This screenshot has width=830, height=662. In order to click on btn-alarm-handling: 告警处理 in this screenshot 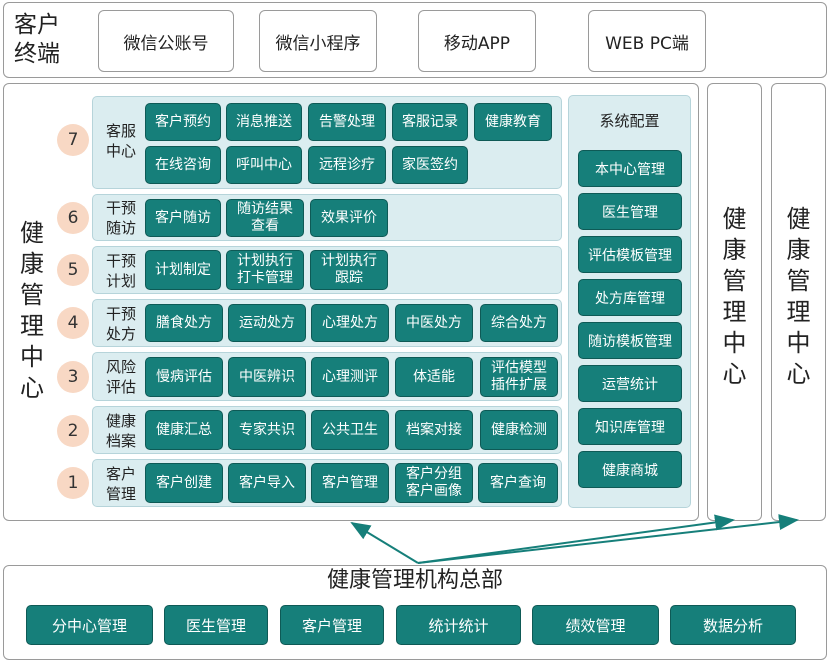, I will do `click(347, 122)`.